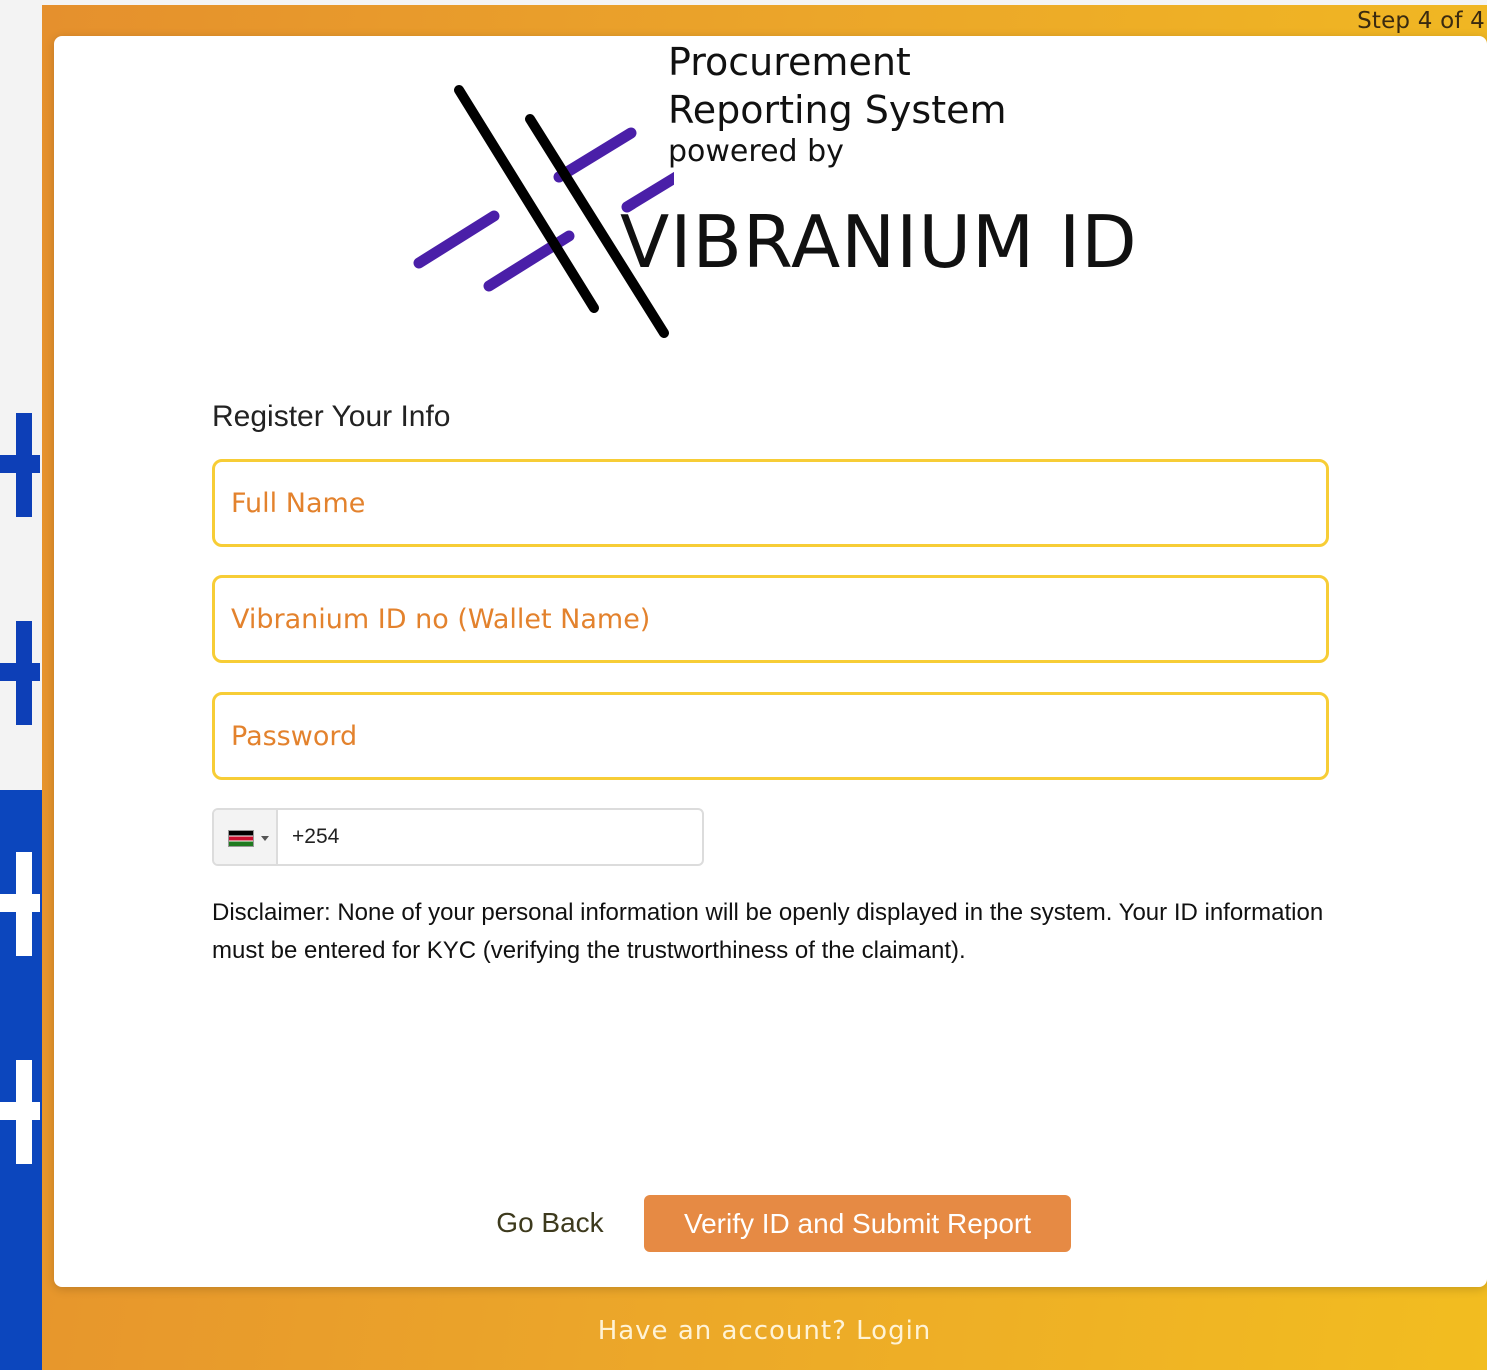  I want to click on go-back-button: Go Back, so click(550, 1223).